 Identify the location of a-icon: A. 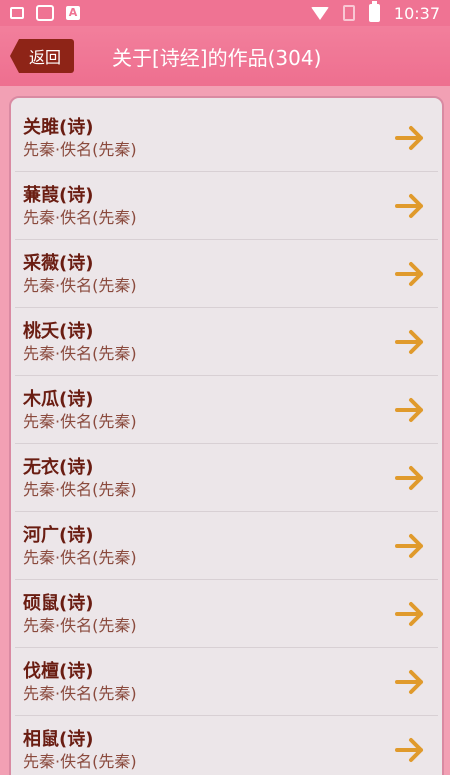
(73, 13).